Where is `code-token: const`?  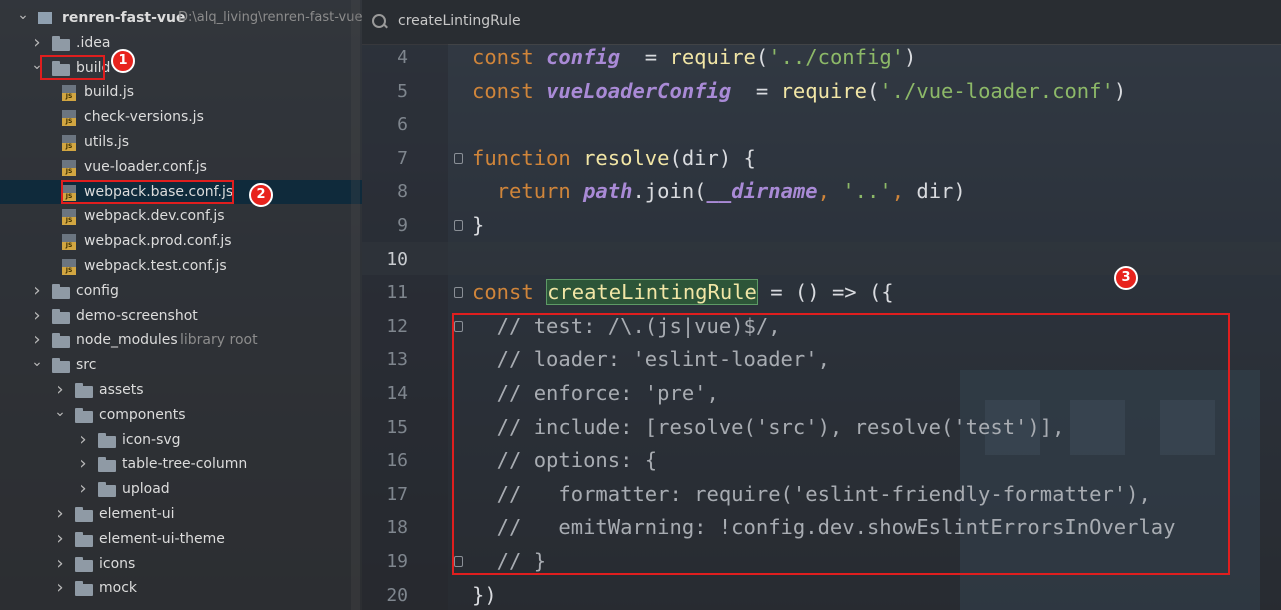
code-token: const is located at coordinates (509, 90).